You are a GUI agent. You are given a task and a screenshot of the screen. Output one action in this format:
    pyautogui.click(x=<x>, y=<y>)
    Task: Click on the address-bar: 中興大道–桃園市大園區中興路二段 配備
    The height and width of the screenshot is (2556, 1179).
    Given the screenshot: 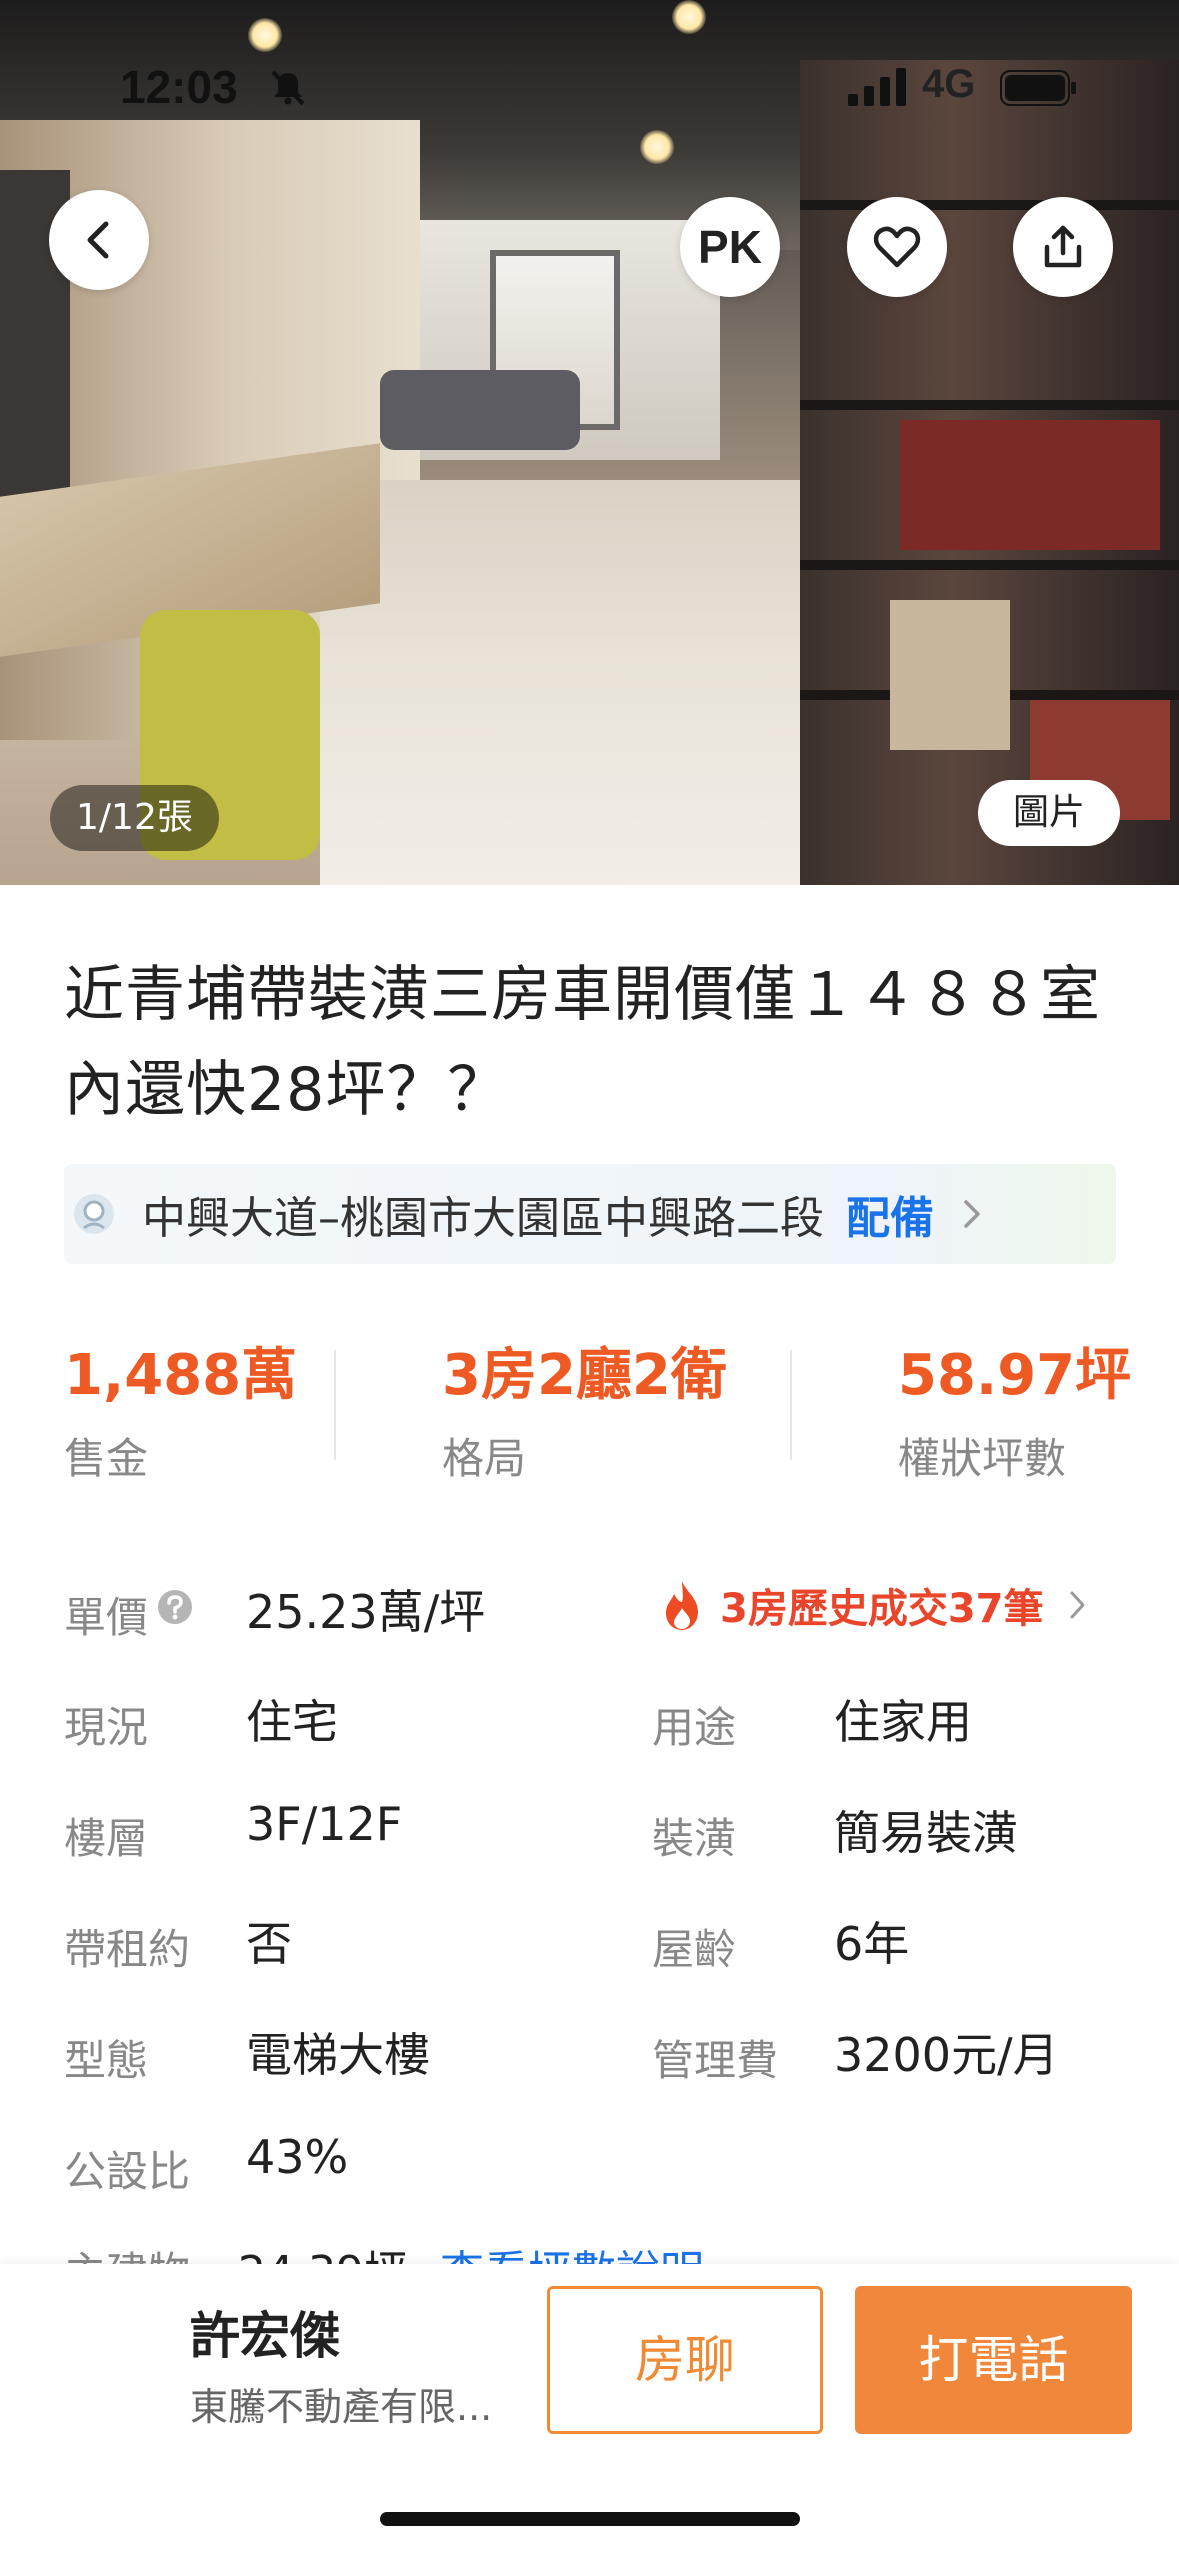 What is the action you would take?
    pyautogui.click(x=590, y=1214)
    